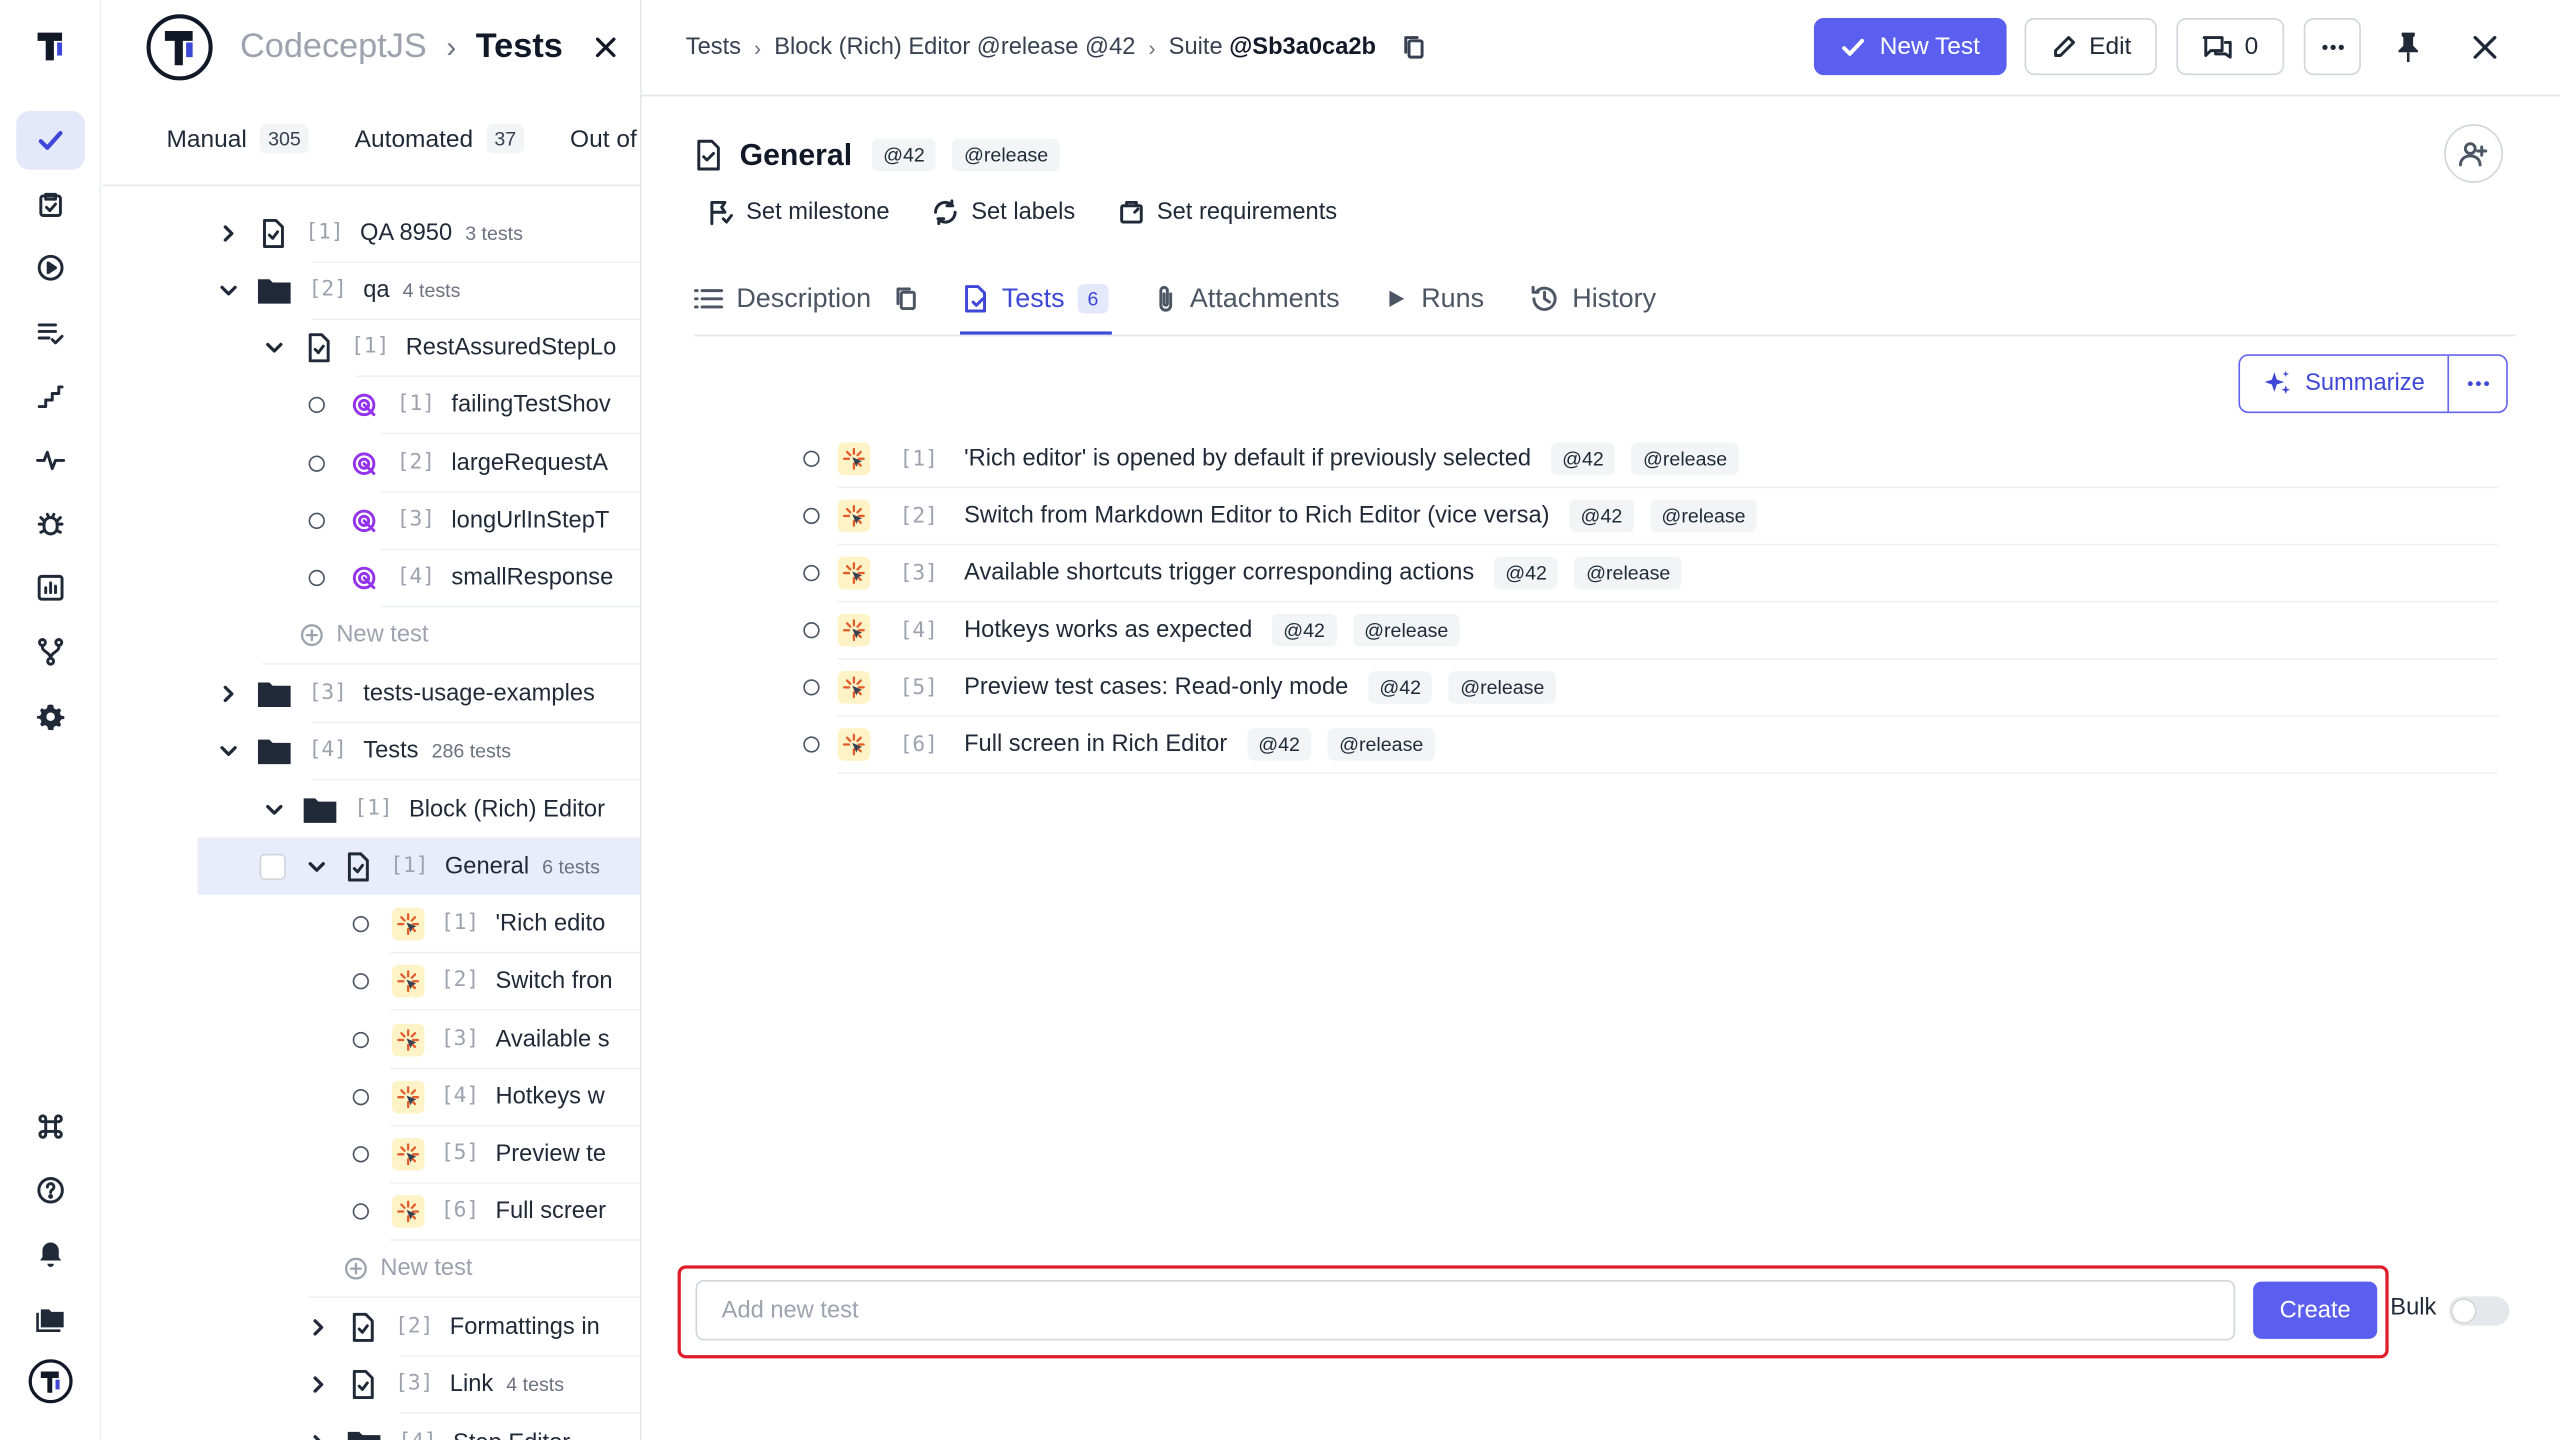  What do you see at coordinates (1003, 212) in the screenshot?
I see `set-labels-button: Set labels` at bounding box center [1003, 212].